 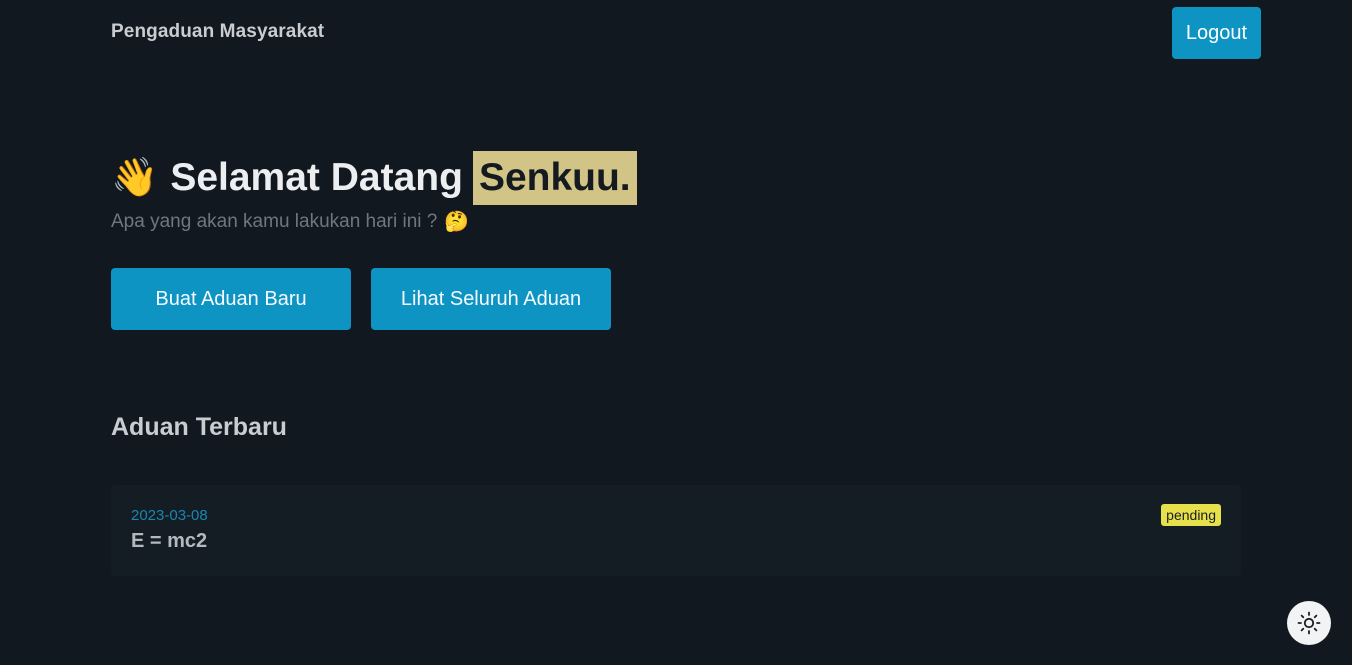 What do you see at coordinates (169, 541) in the screenshot?
I see `complaint-title: E = mc2` at bounding box center [169, 541].